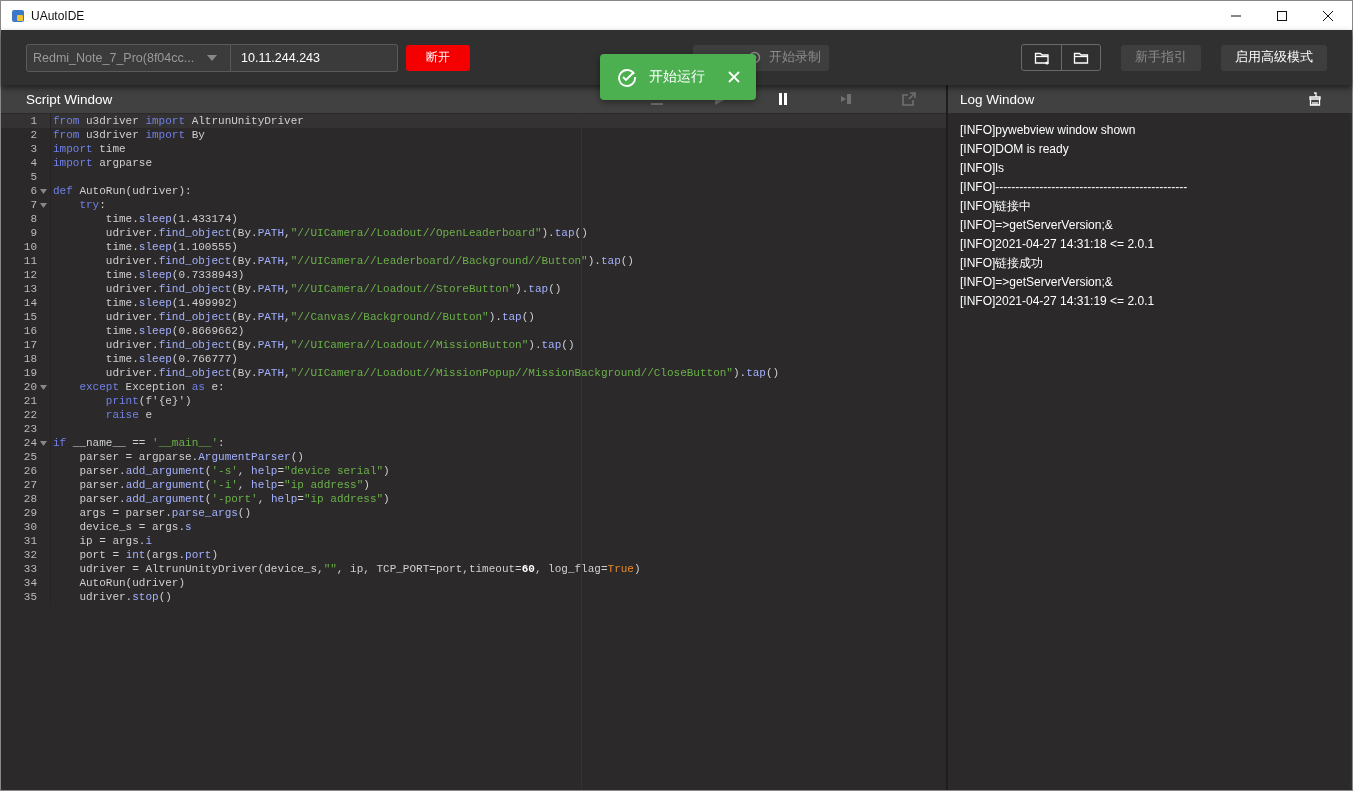  What do you see at coordinates (171, 219) in the screenshot?
I see `code-line: time.sleep(1.433174)` at bounding box center [171, 219].